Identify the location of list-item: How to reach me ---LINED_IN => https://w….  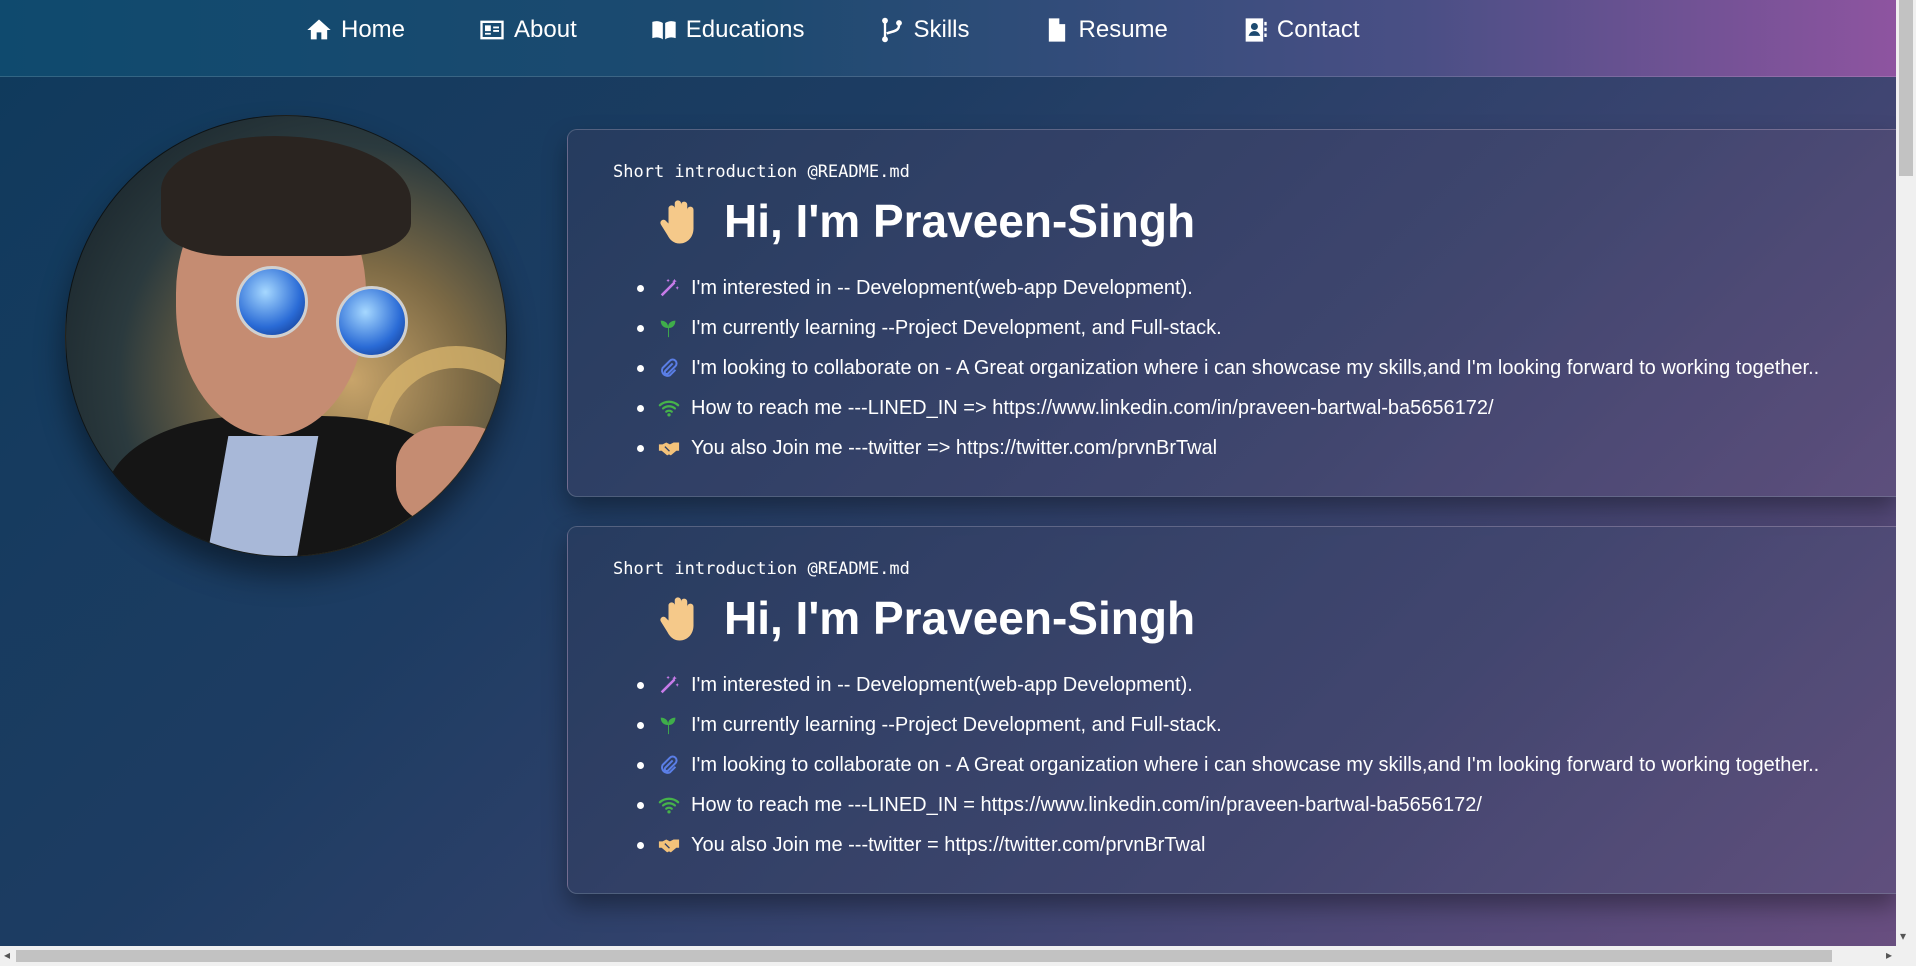
(1228, 408).